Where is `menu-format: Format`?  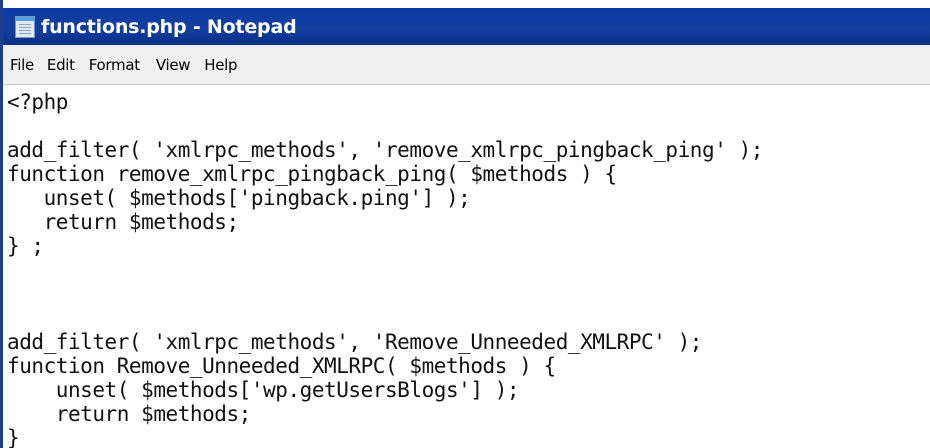
menu-format: Format is located at coordinates (114, 65).